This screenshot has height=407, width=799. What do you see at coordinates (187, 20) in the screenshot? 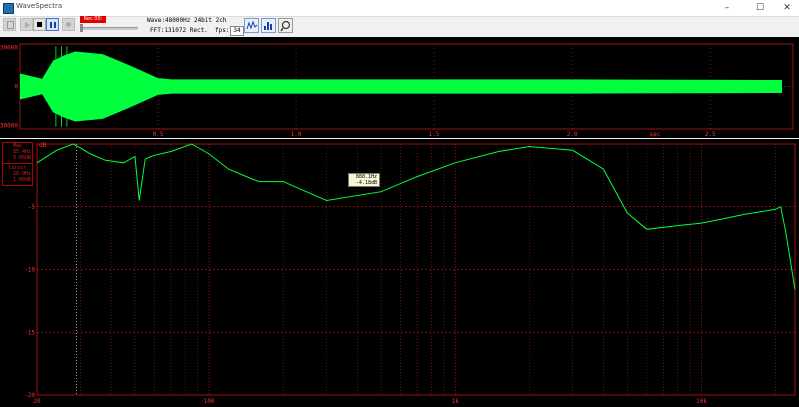
I see `wave-format-info: Wave:48000Hz 24bit 2ch` at bounding box center [187, 20].